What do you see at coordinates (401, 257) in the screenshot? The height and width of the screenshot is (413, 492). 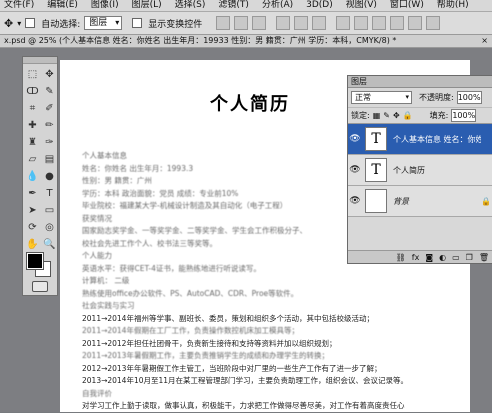 I see `link-layers-icon: ⛓` at bounding box center [401, 257].